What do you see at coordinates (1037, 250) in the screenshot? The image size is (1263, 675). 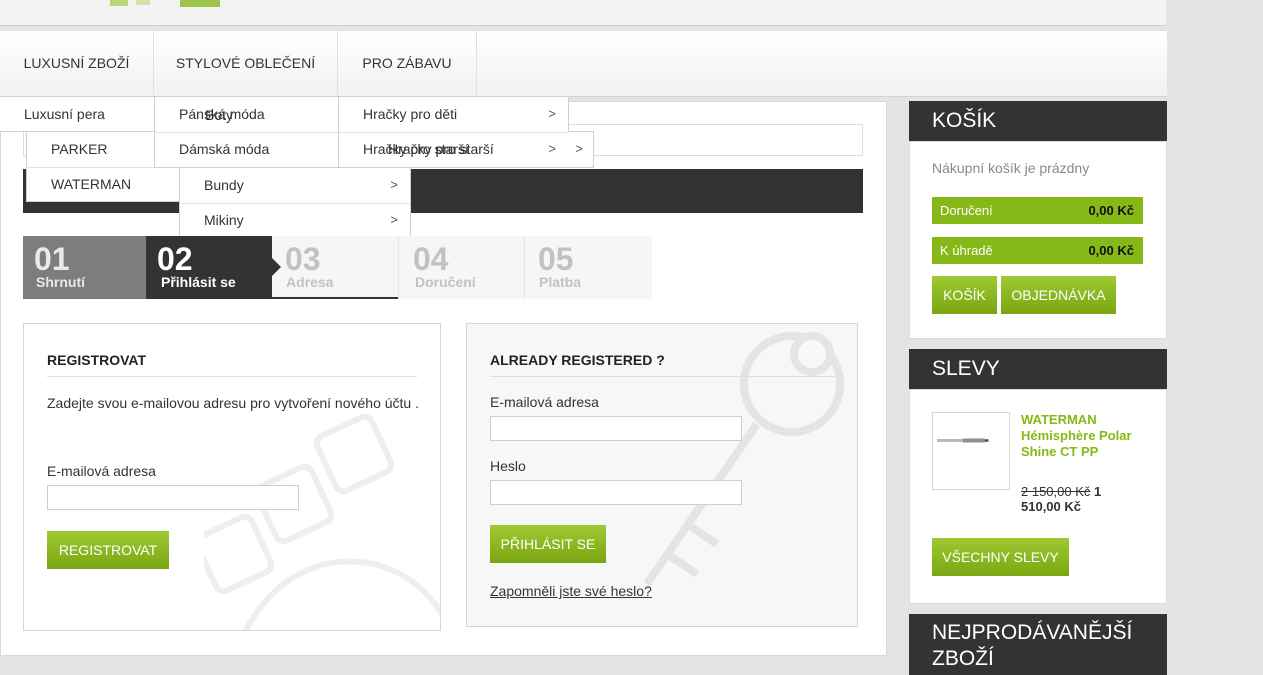 I see `cart-total-row: K úhradě 0,00 Kč` at bounding box center [1037, 250].